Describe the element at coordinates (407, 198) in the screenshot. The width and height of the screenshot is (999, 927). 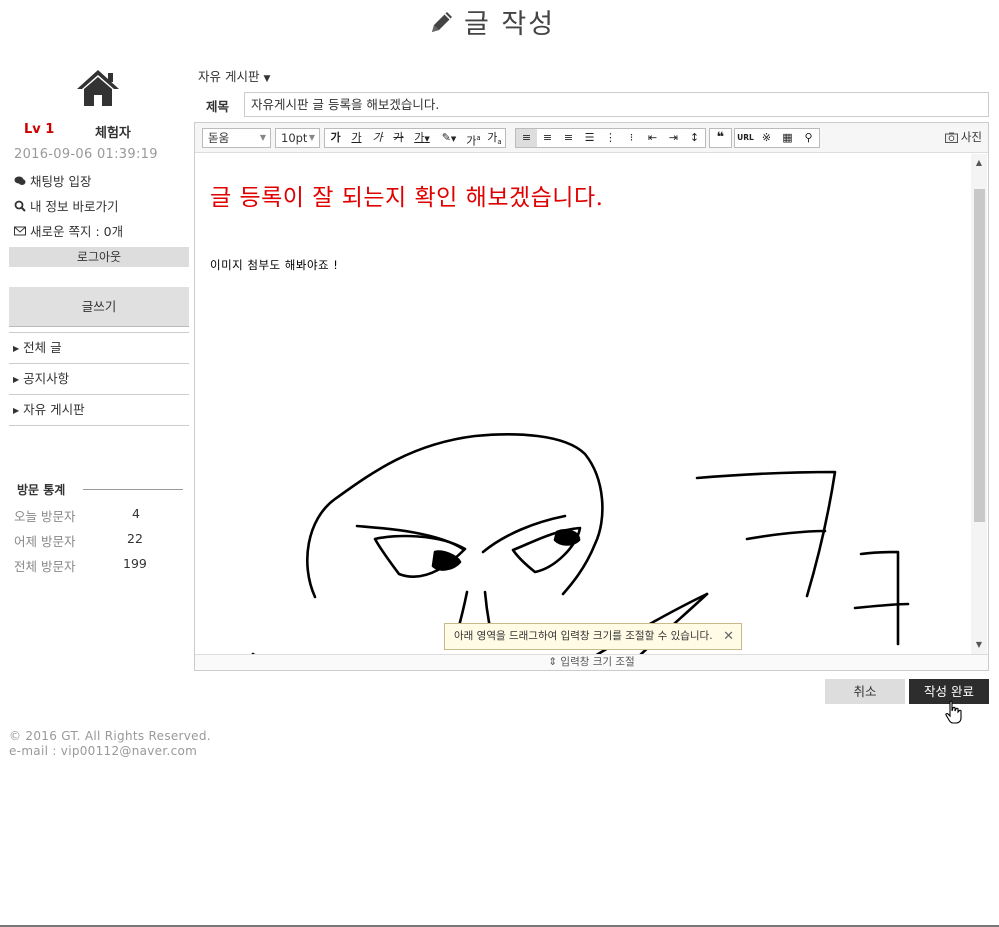
I see `content-heading: 글 등록이 잘 되는지 확인 해보겠습니다.` at that location.